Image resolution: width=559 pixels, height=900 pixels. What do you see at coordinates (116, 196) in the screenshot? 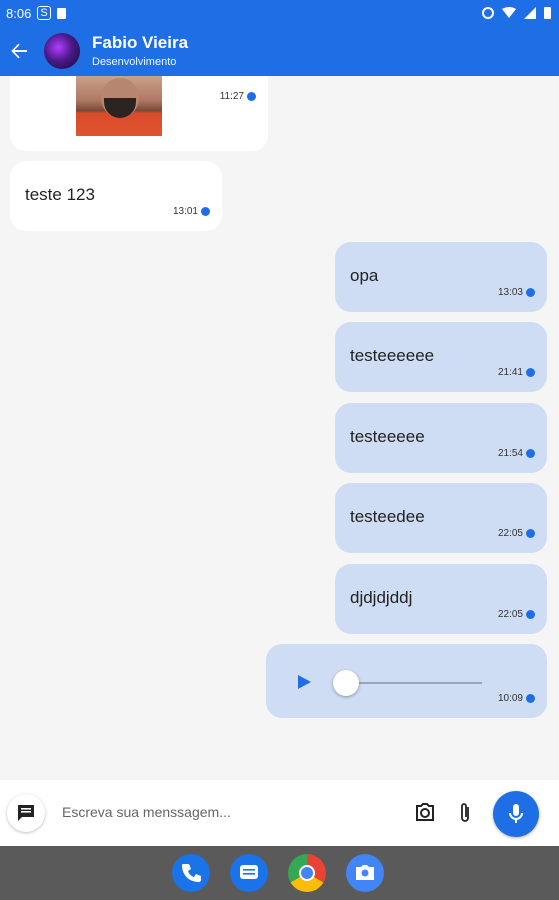
I see `message-text-received: teste 123 13:01` at bounding box center [116, 196].